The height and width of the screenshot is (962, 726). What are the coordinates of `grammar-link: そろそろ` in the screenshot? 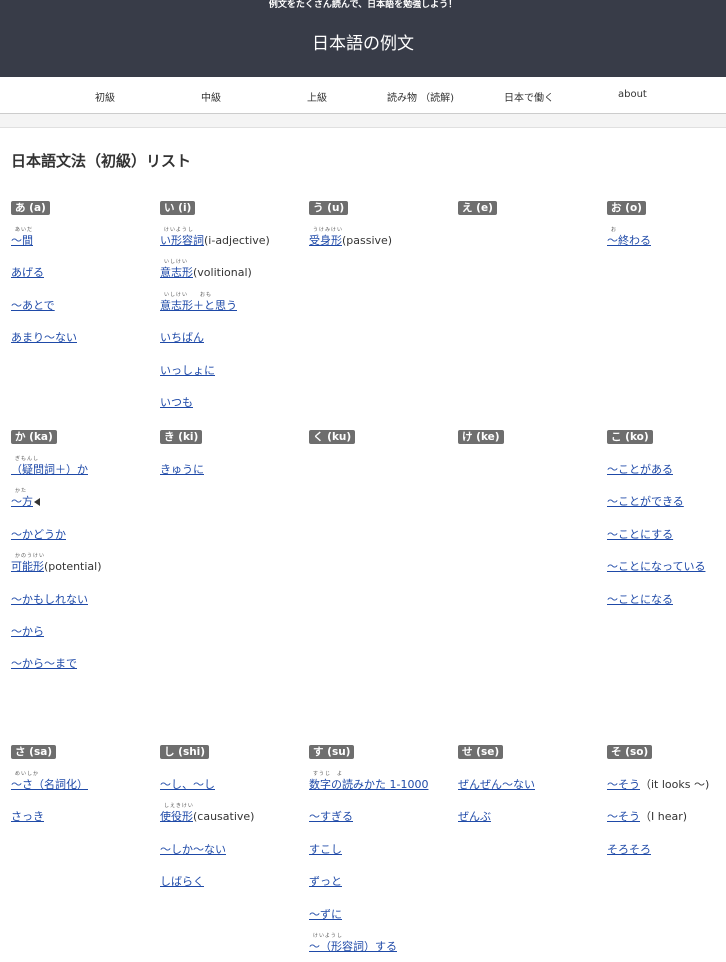 It's located at (629, 849).